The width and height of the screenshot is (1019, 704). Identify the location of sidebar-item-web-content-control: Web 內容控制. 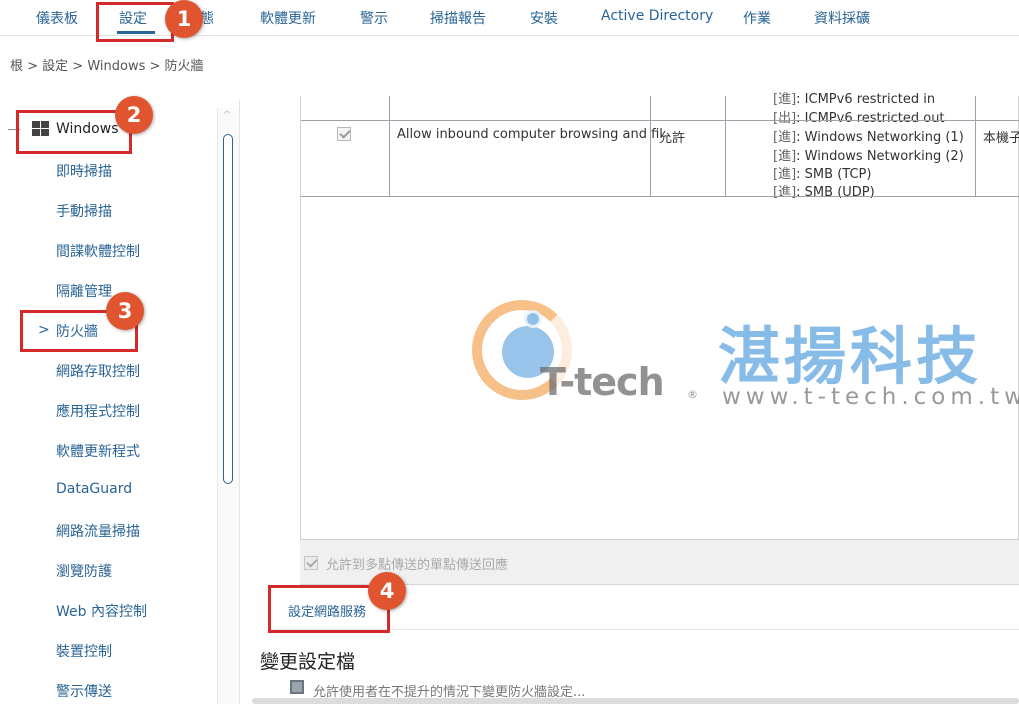
(101, 611).